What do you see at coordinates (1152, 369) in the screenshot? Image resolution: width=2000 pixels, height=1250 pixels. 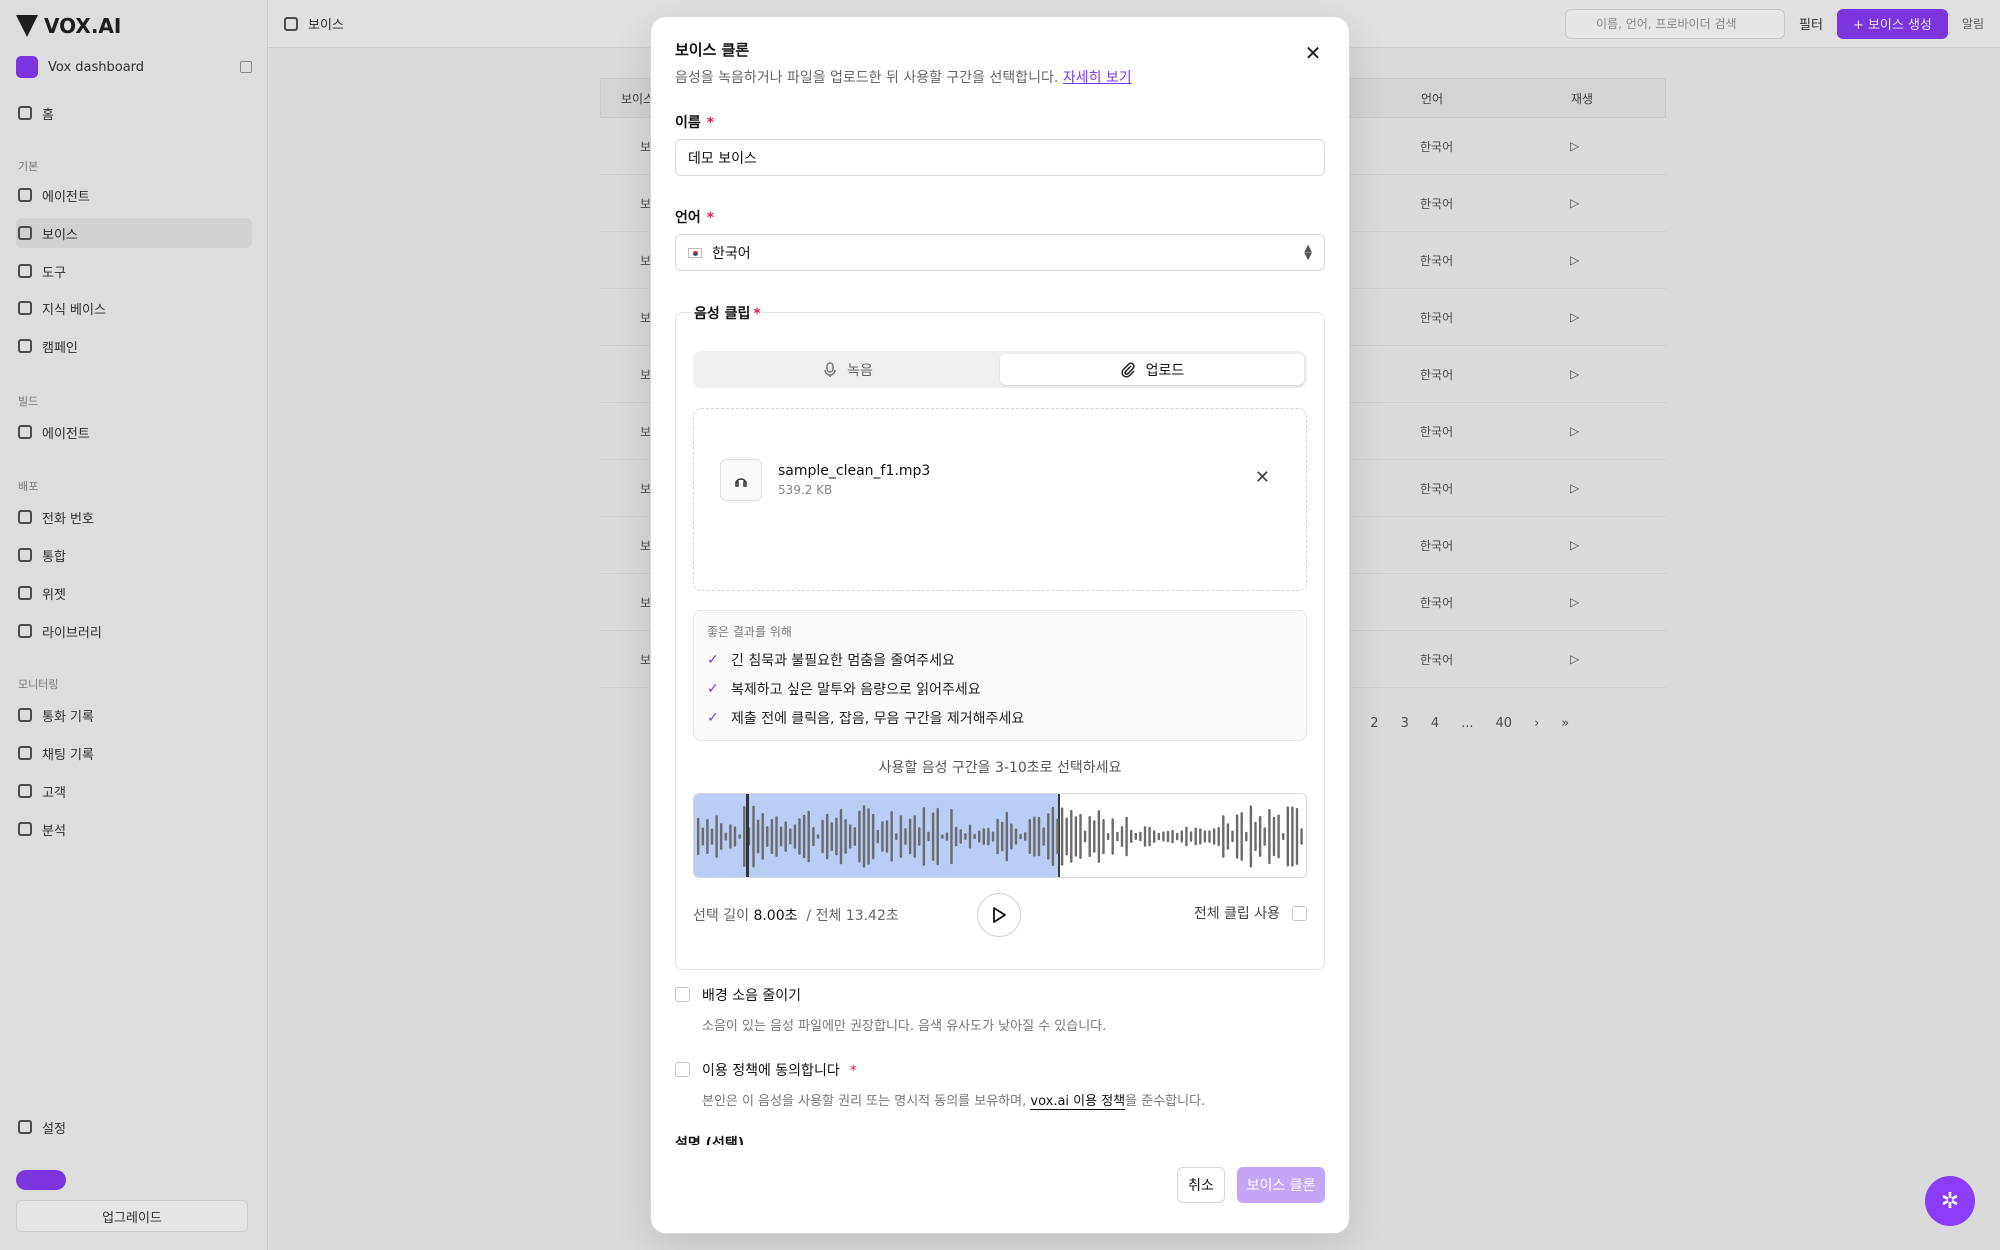 I see `tab-upload: 업로드` at bounding box center [1152, 369].